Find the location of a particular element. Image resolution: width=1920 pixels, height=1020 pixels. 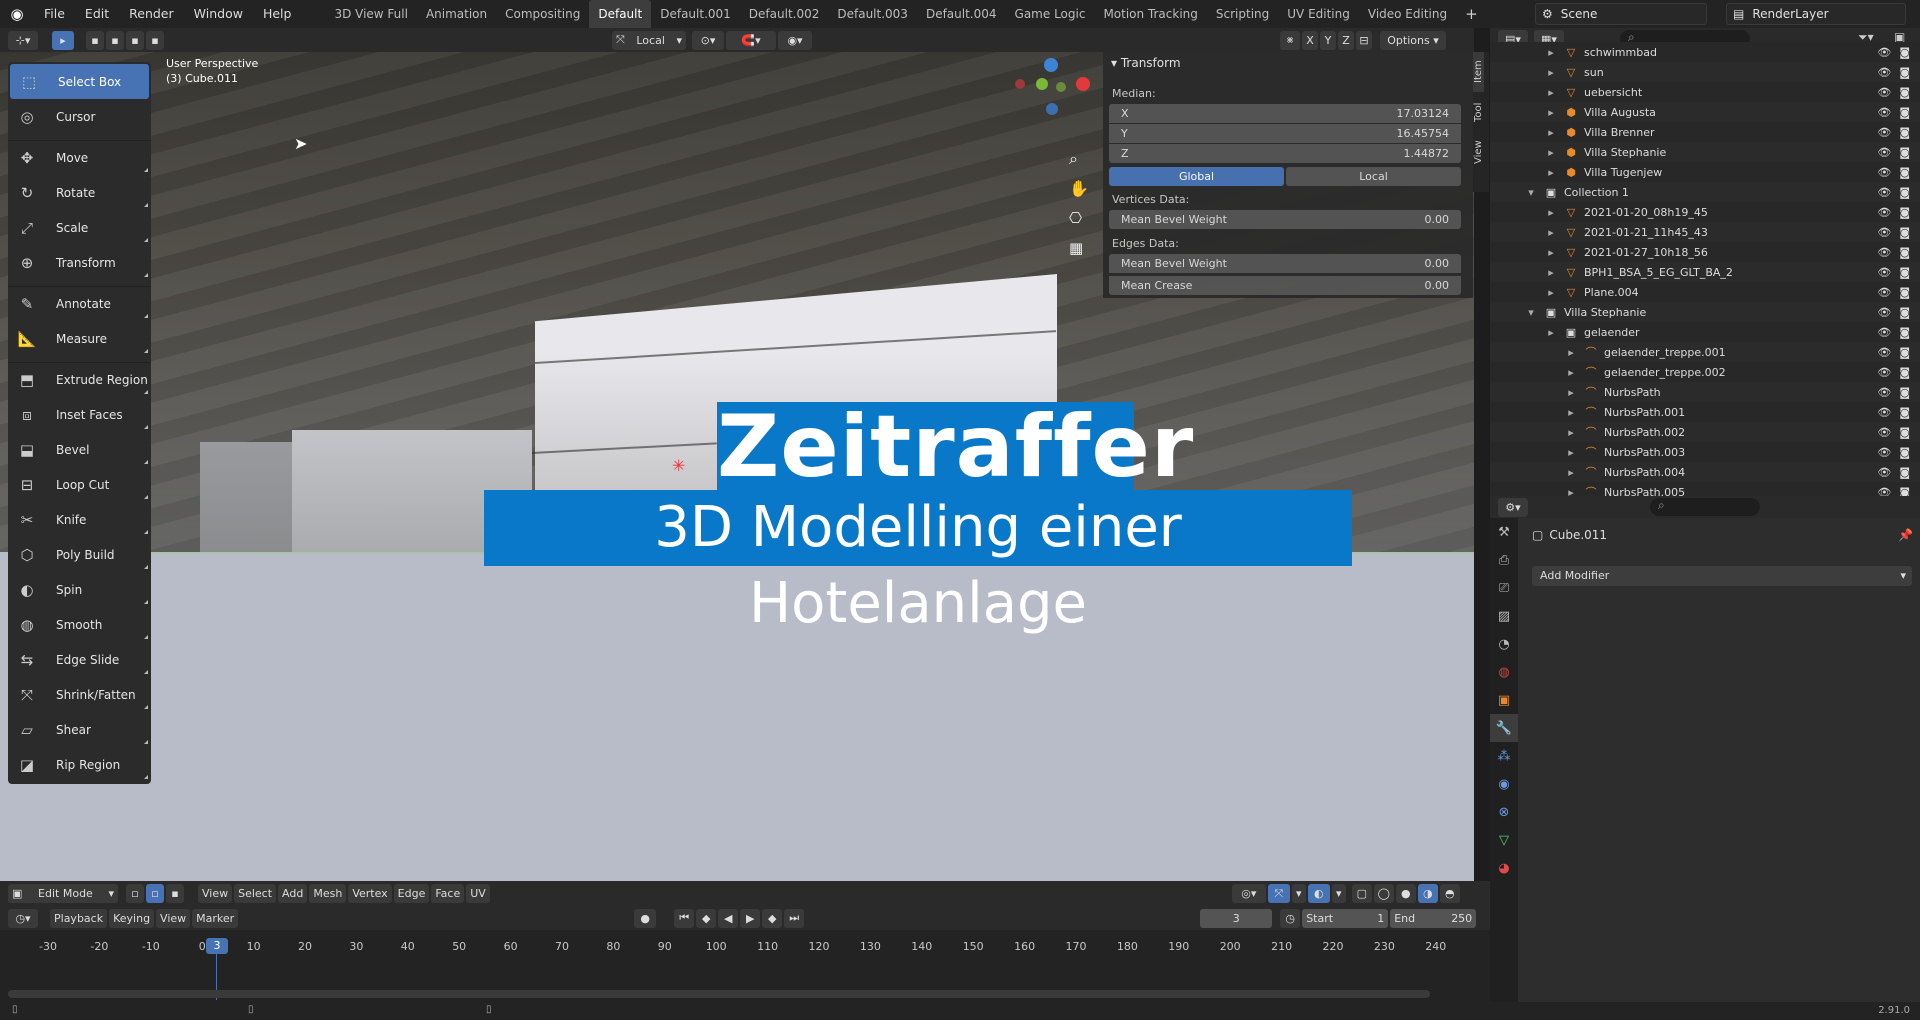

record-icon: ● is located at coordinates (645, 918).